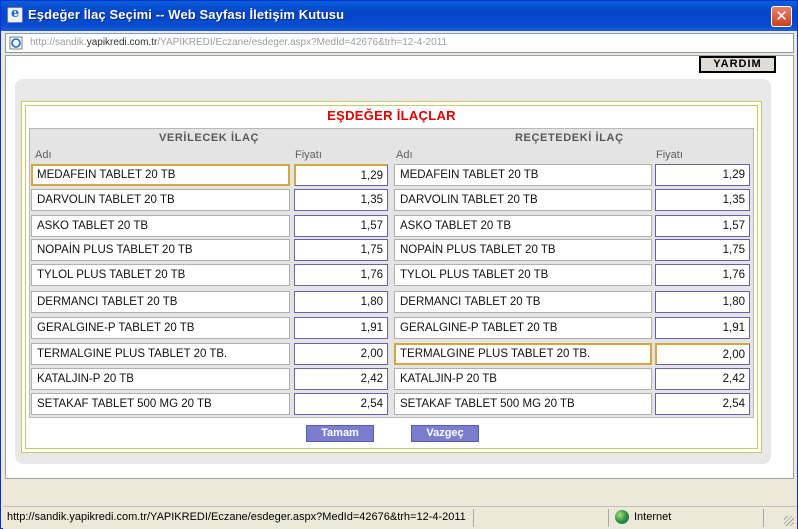 Image resolution: width=798 pixels, height=529 pixels. Describe the element at coordinates (523, 226) in the screenshot. I see `right-medicine-name-field: ASKO TABLET 20 TB` at that location.